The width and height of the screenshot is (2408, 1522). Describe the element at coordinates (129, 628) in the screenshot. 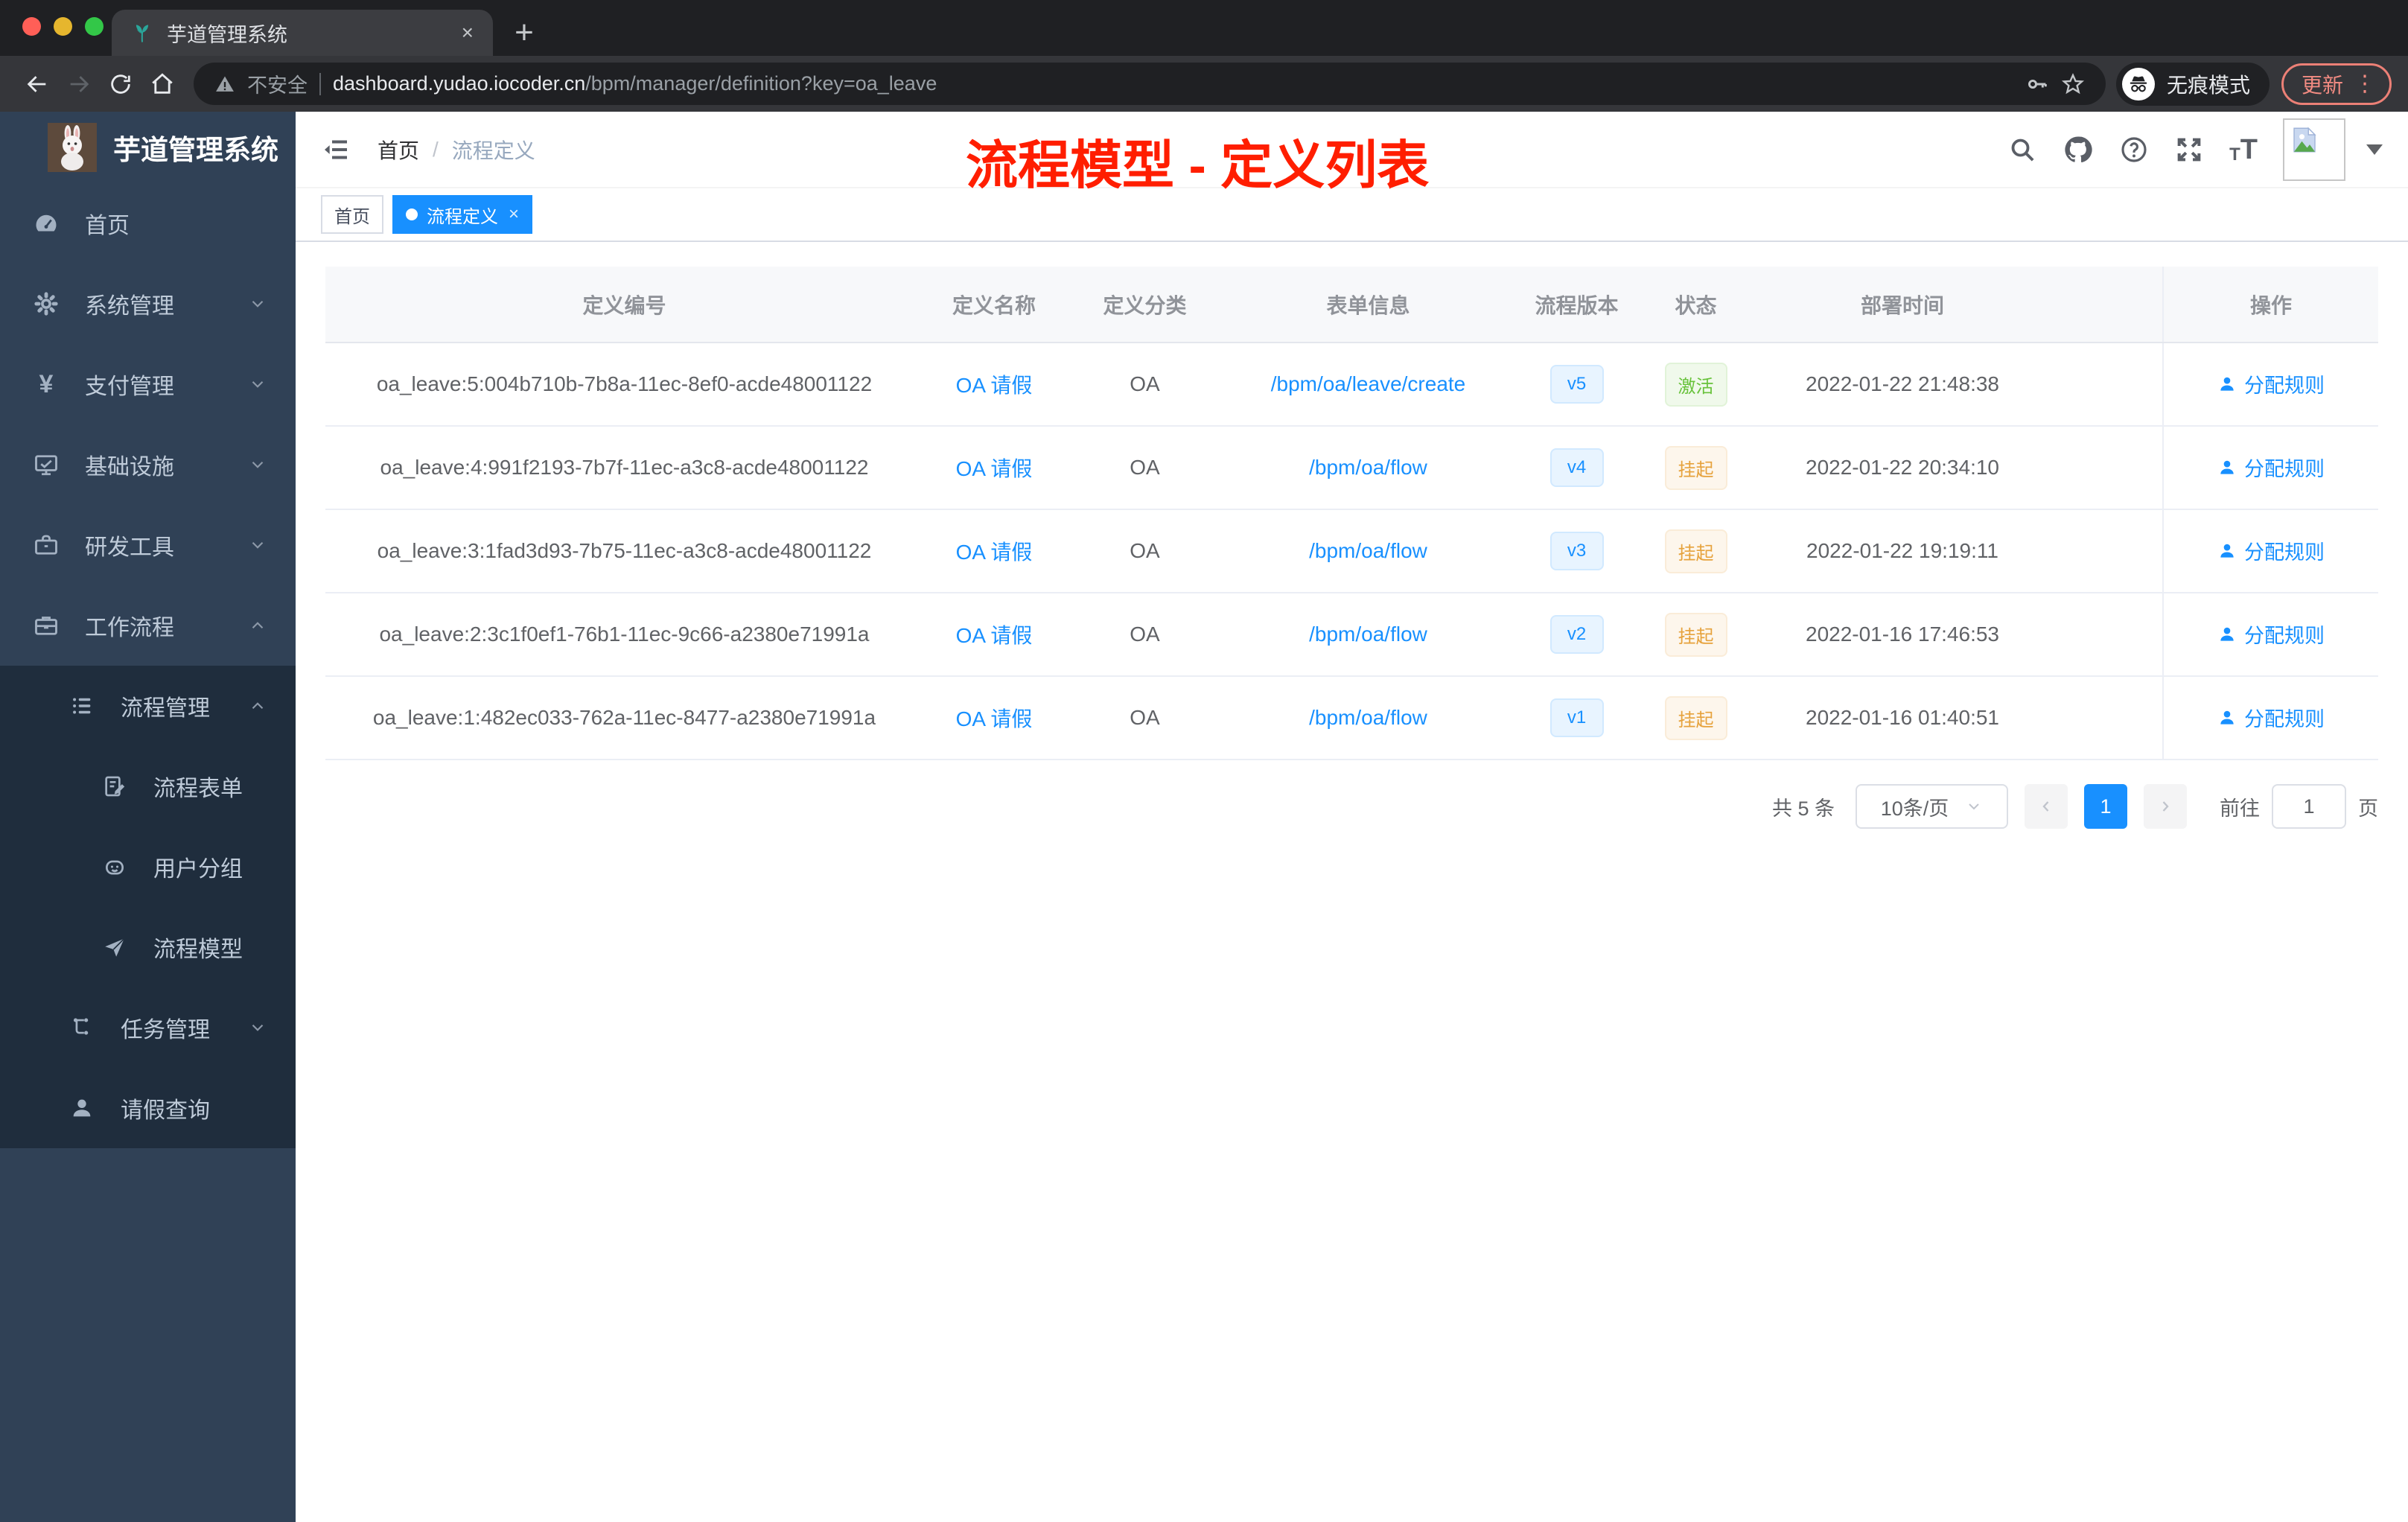

I see `sidebar-item-label: 工作流程` at that location.